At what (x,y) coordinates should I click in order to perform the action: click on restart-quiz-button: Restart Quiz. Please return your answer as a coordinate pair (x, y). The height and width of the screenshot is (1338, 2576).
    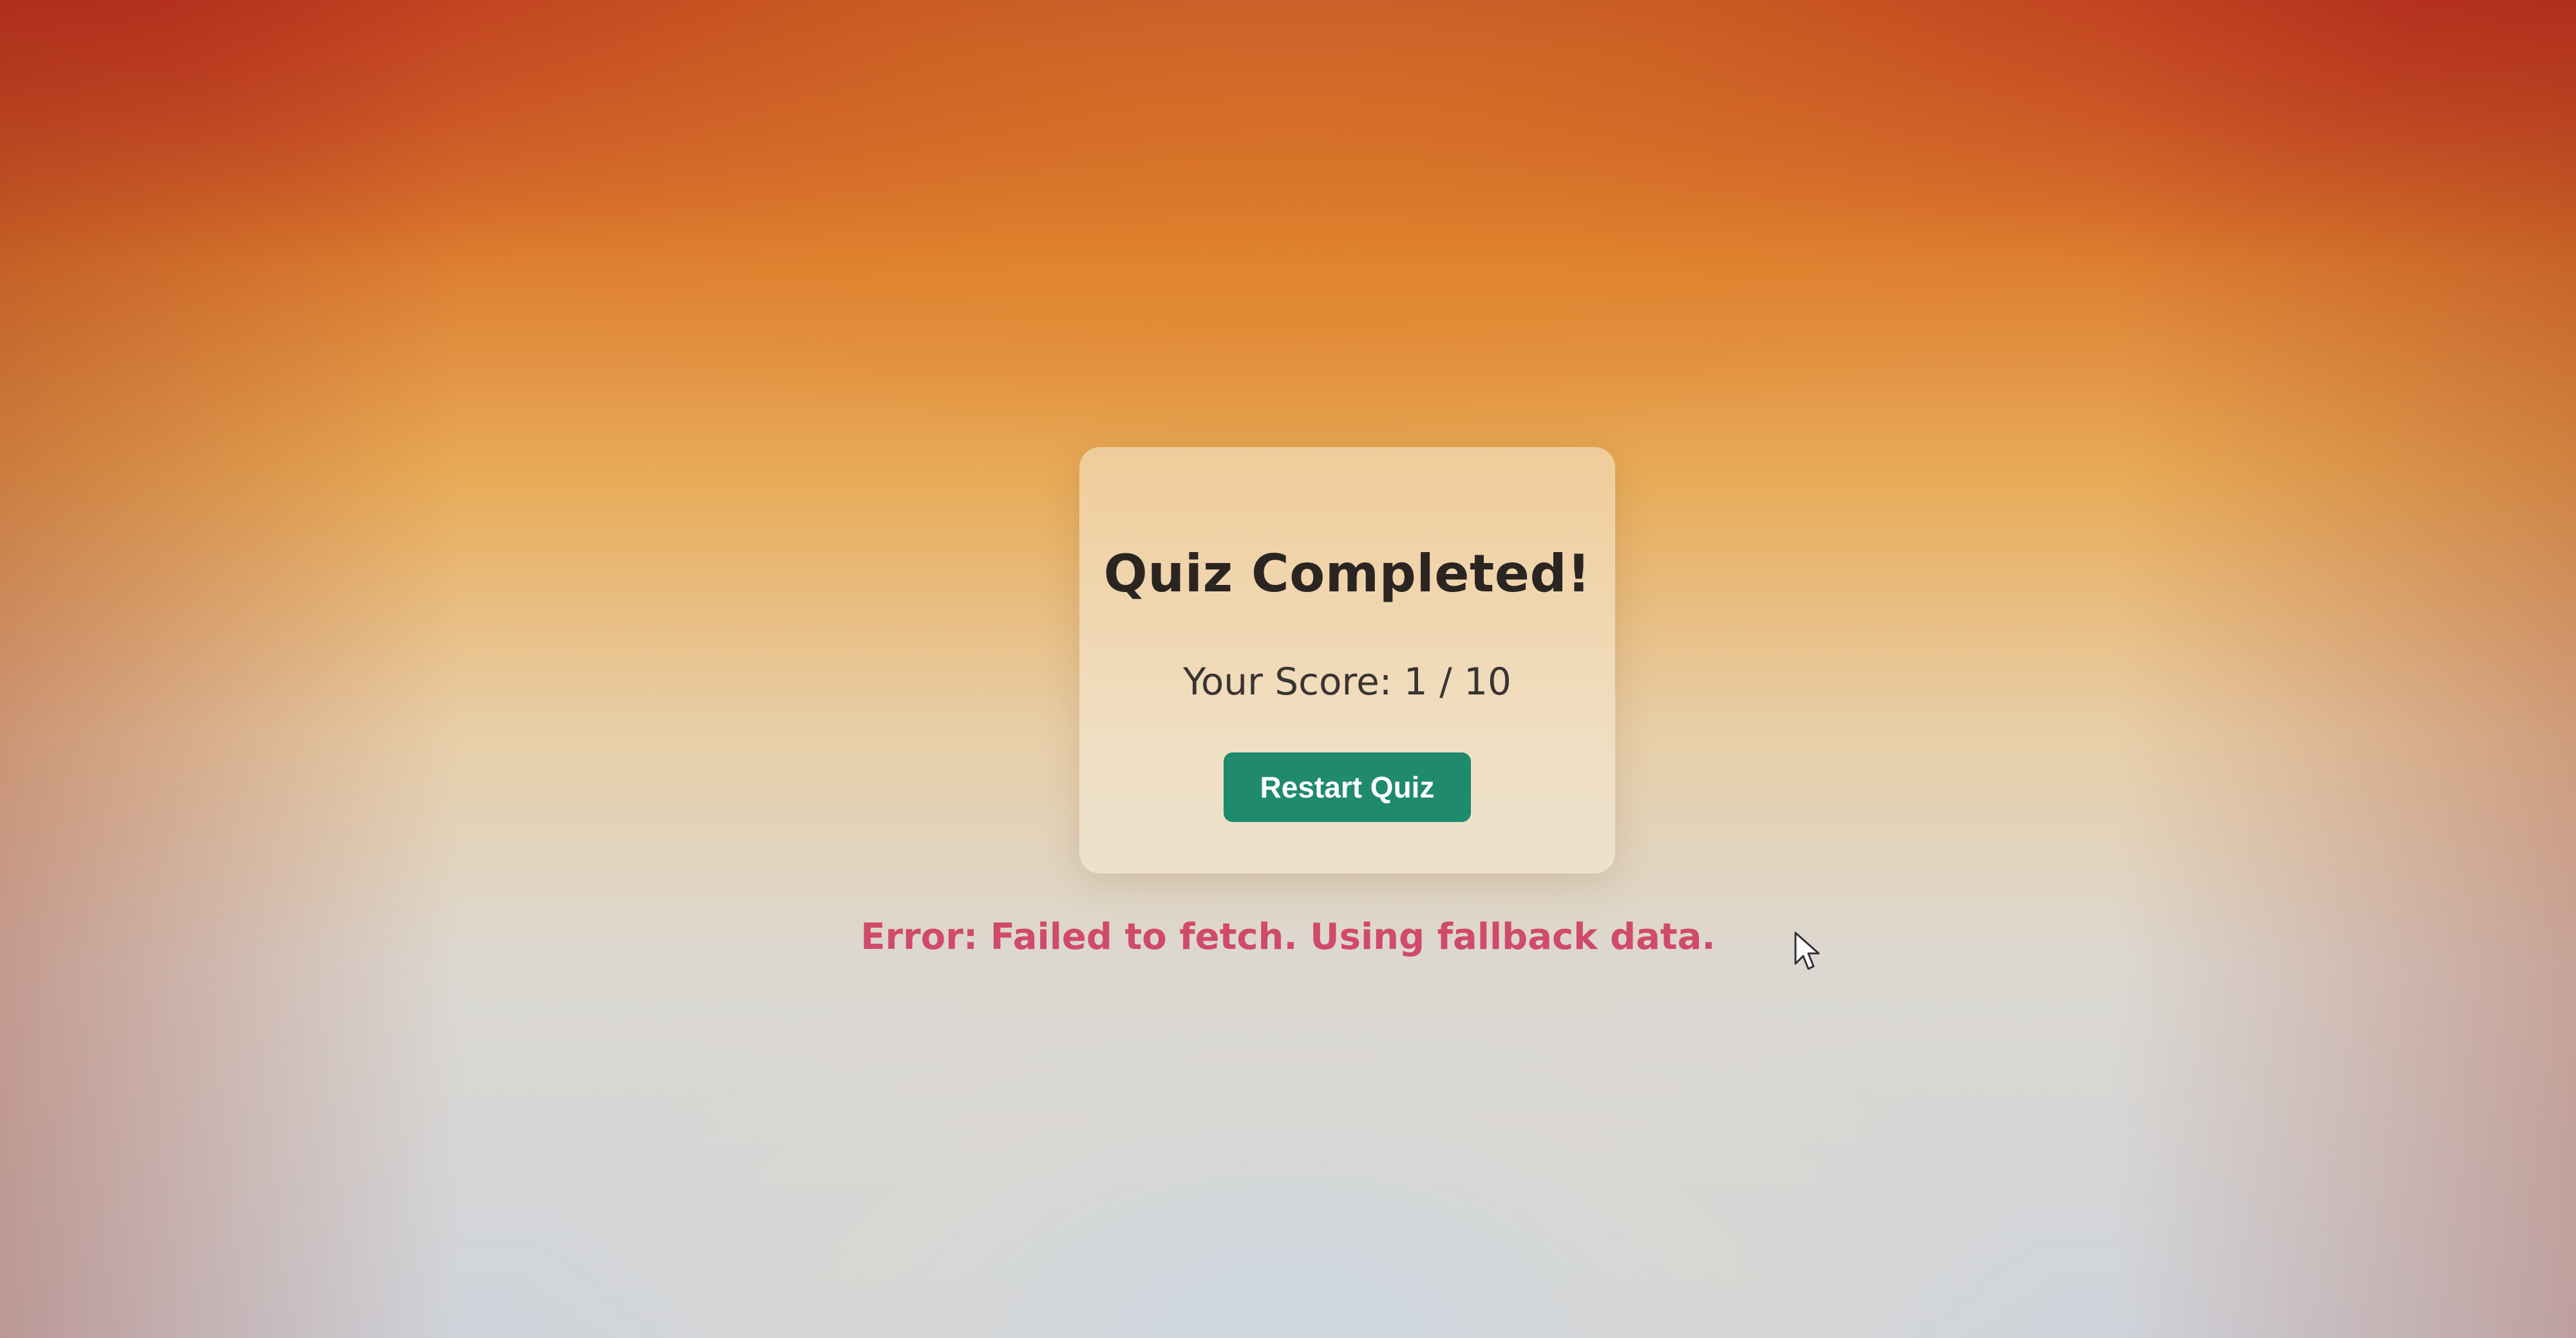
    Looking at the image, I should click on (1347, 787).